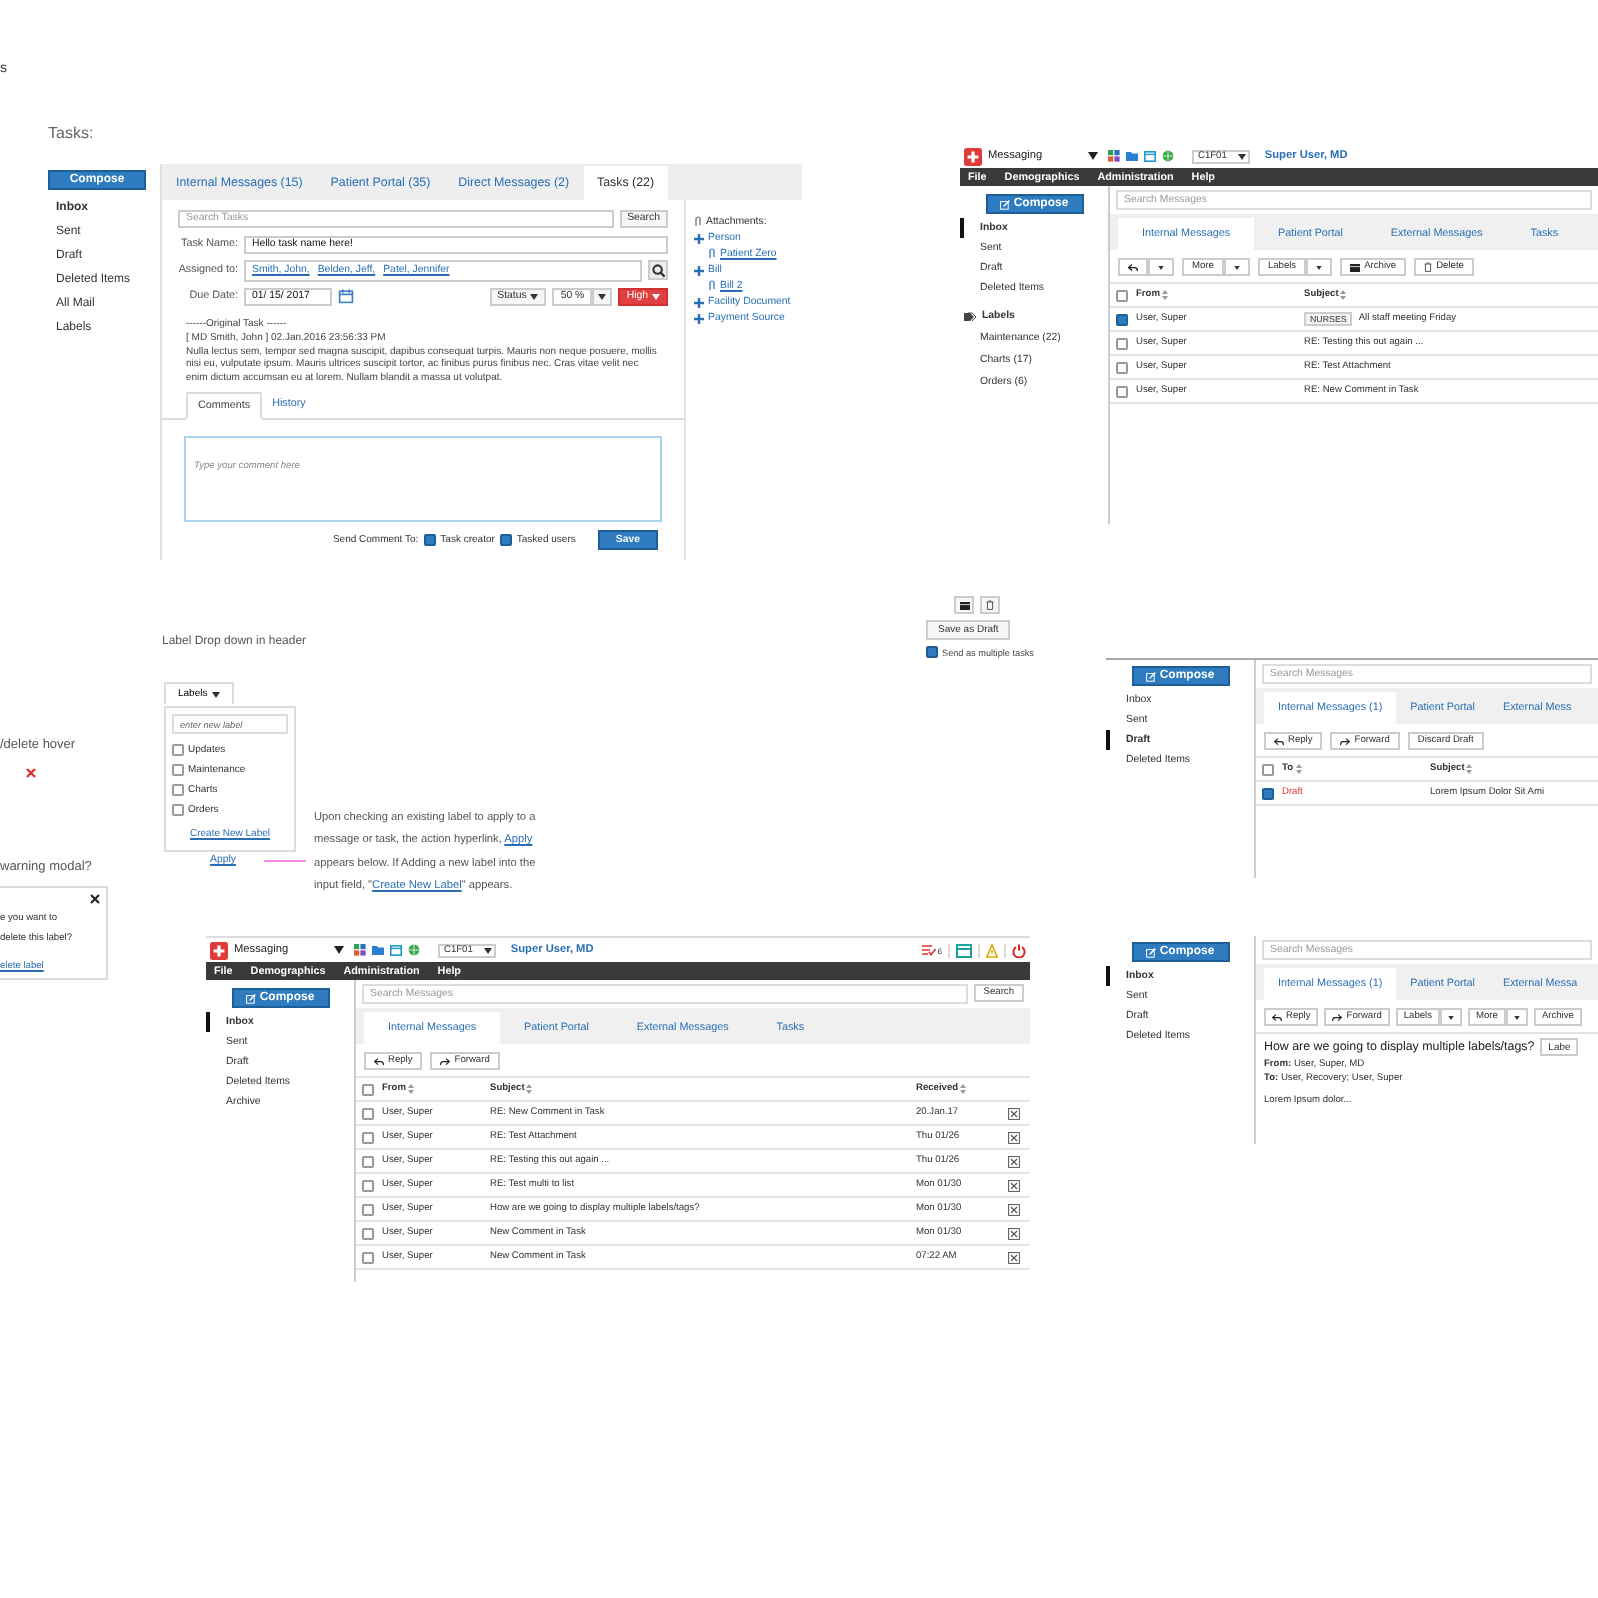 The width and height of the screenshot is (1598, 1598). What do you see at coordinates (992, 950) in the screenshot?
I see `warning-icon` at bounding box center [992, 950].